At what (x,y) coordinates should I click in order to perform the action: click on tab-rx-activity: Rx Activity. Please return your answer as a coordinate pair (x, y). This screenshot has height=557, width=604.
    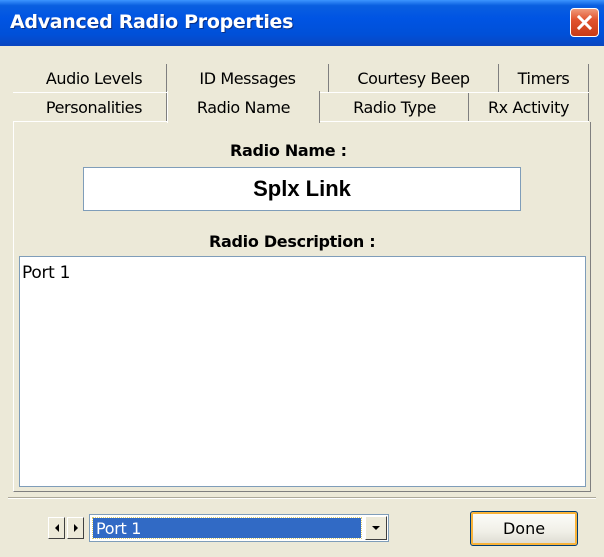
    Looking at the image, I should click on (529, 107).